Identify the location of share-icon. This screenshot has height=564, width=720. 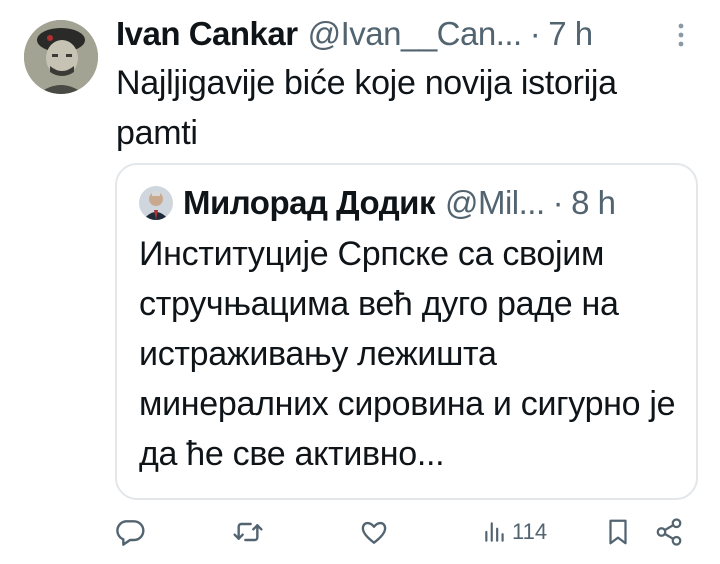
(669, 532).